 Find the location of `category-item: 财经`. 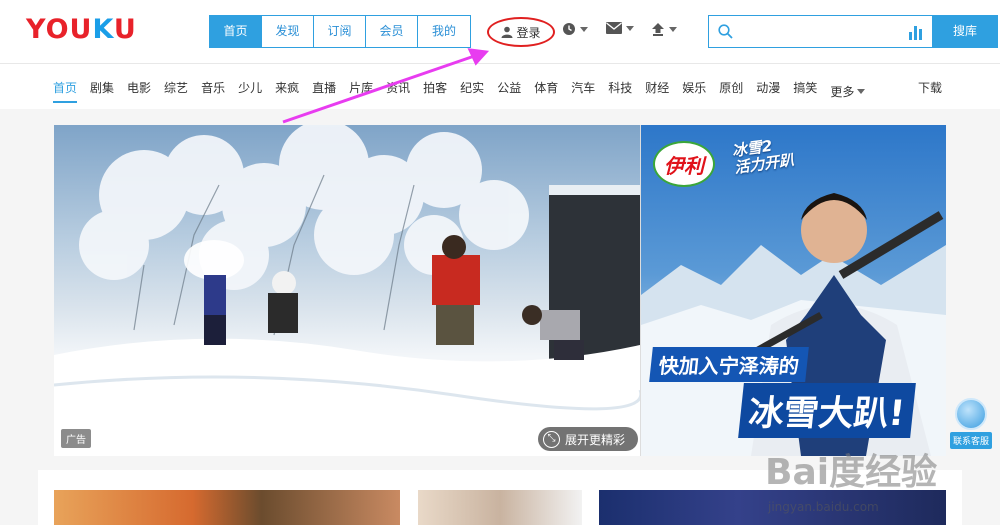

category-item: 财经 is located at coordinates (657, 91).